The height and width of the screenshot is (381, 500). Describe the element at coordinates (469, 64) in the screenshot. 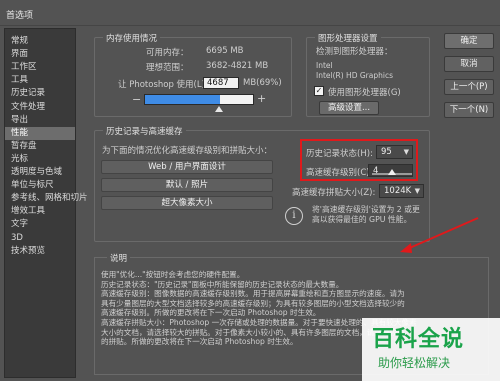

I see `cancel-button: 取消` at that location.